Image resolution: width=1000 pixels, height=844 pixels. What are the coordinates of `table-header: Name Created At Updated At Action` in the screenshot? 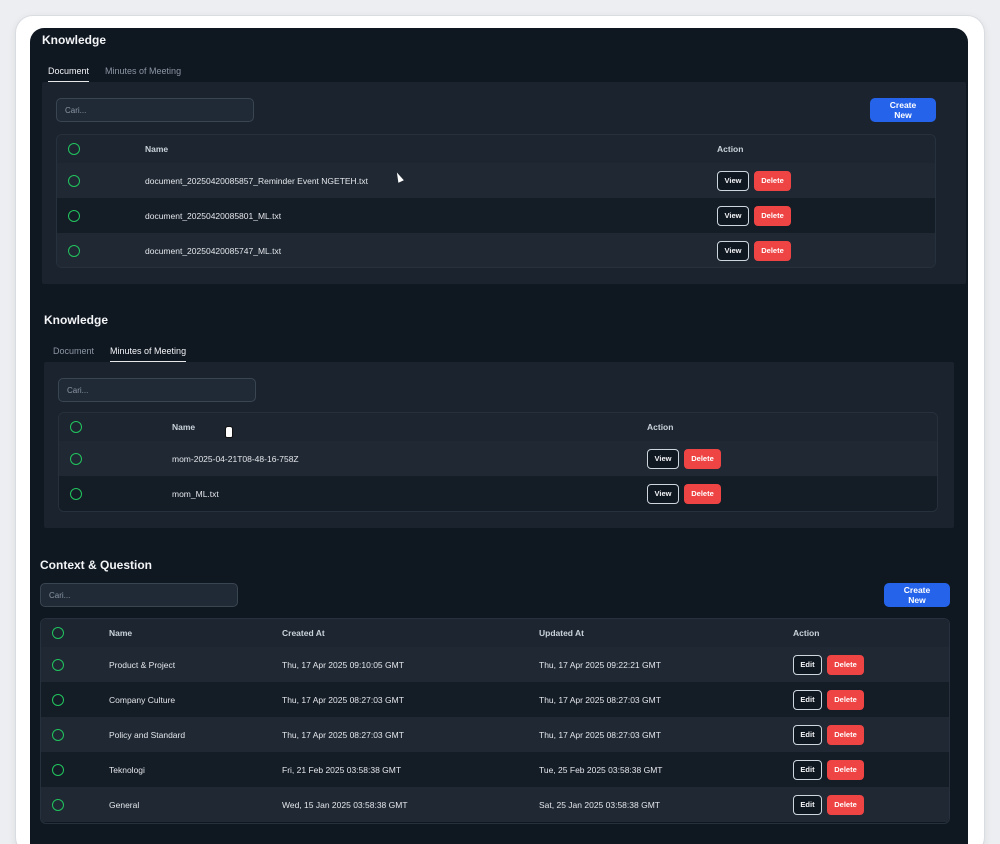 It's located at (495, 633).